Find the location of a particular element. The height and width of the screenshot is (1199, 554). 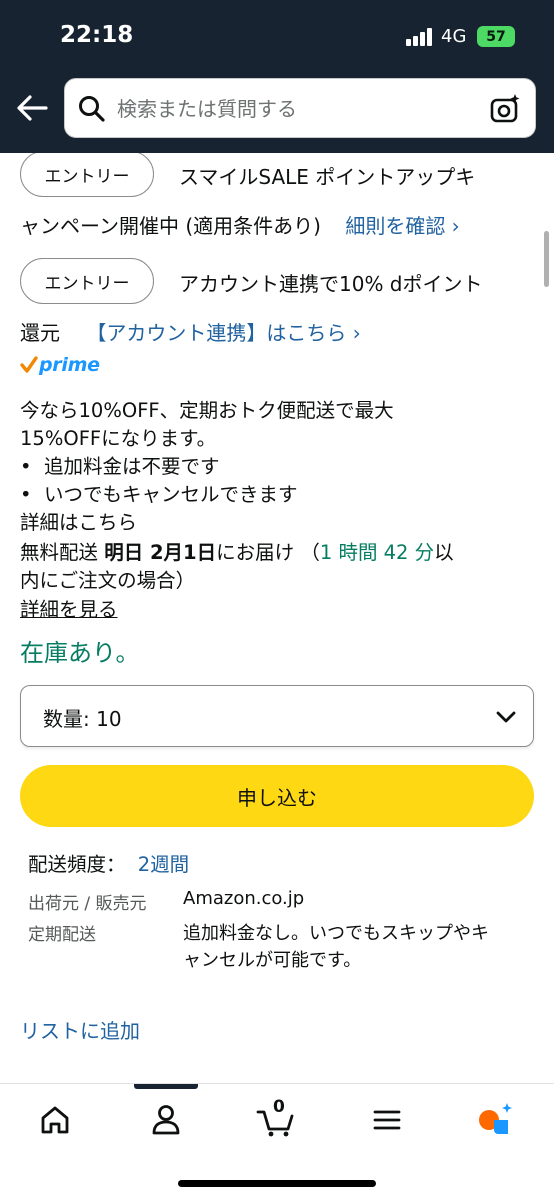

profile-icon is located at coordinates (166, 1120).